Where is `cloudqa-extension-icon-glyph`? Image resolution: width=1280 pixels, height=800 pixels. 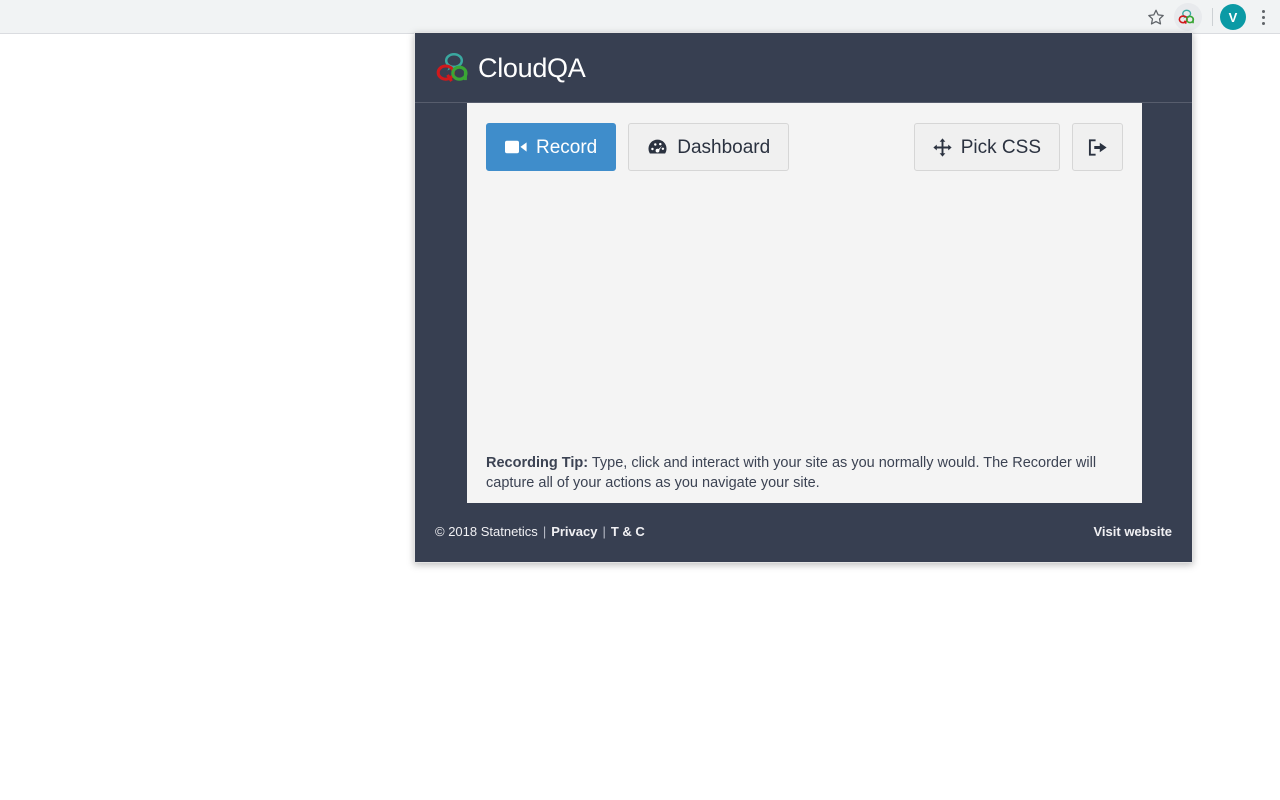 cloudqa-extension-icon-glyph is located at coordinates (1186, 17).